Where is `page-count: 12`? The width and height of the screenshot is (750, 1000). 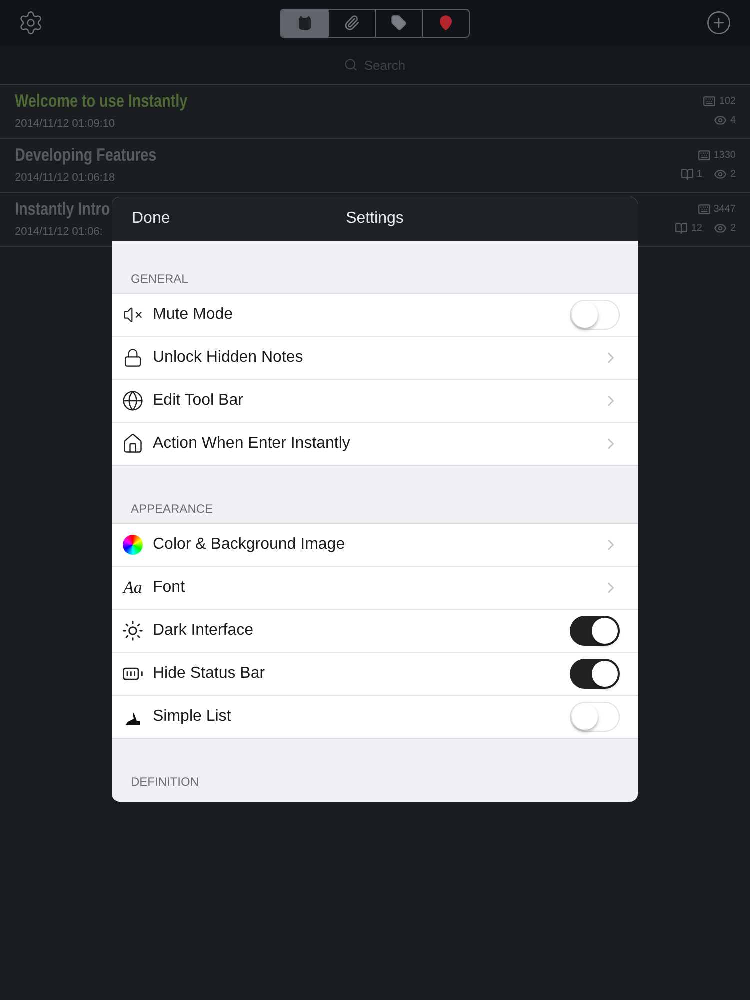
page-count: 12 is located at coordinates (696, 228).